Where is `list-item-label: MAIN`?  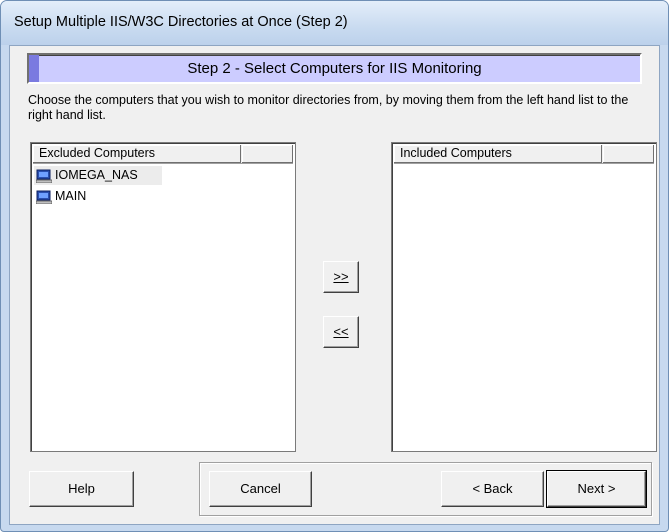 list-item-label: MAIN is located at coordinates (71, 196).